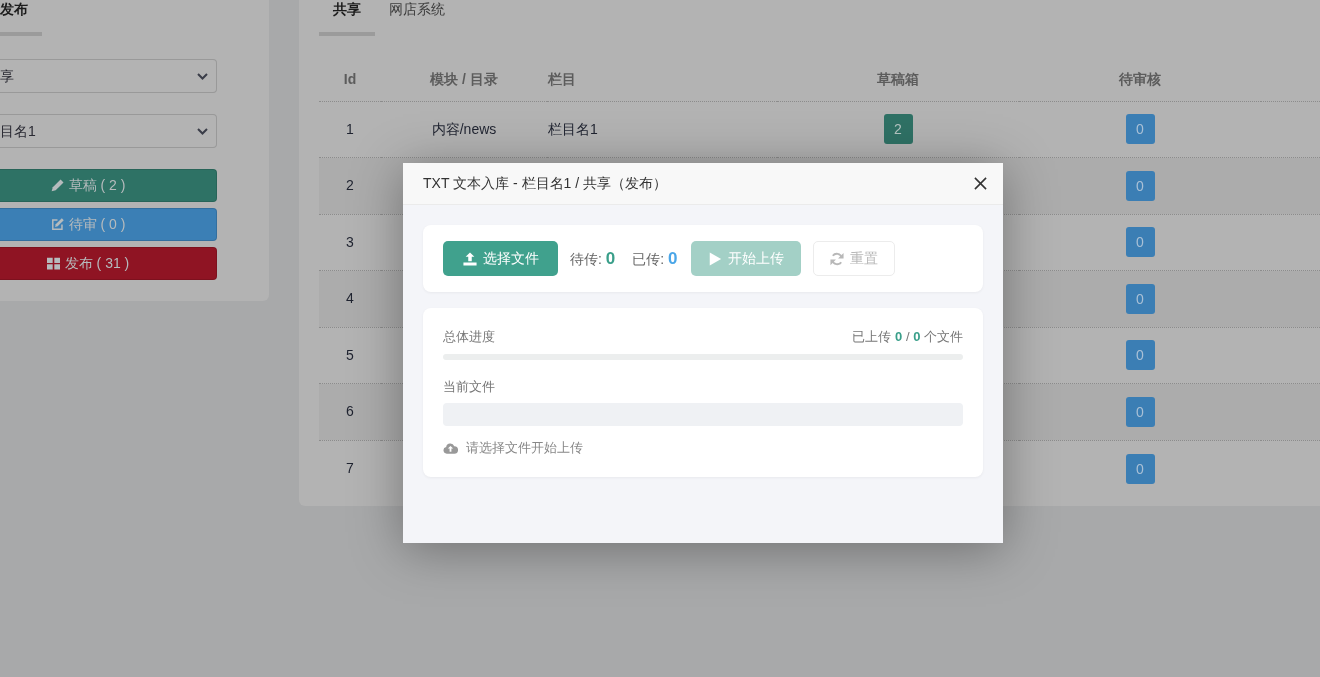 This screenshot has height=677, width=1320. Describe the element at coordinates (469, 337) in the screenshot. I see `progress-label: 总体进度` at that location.